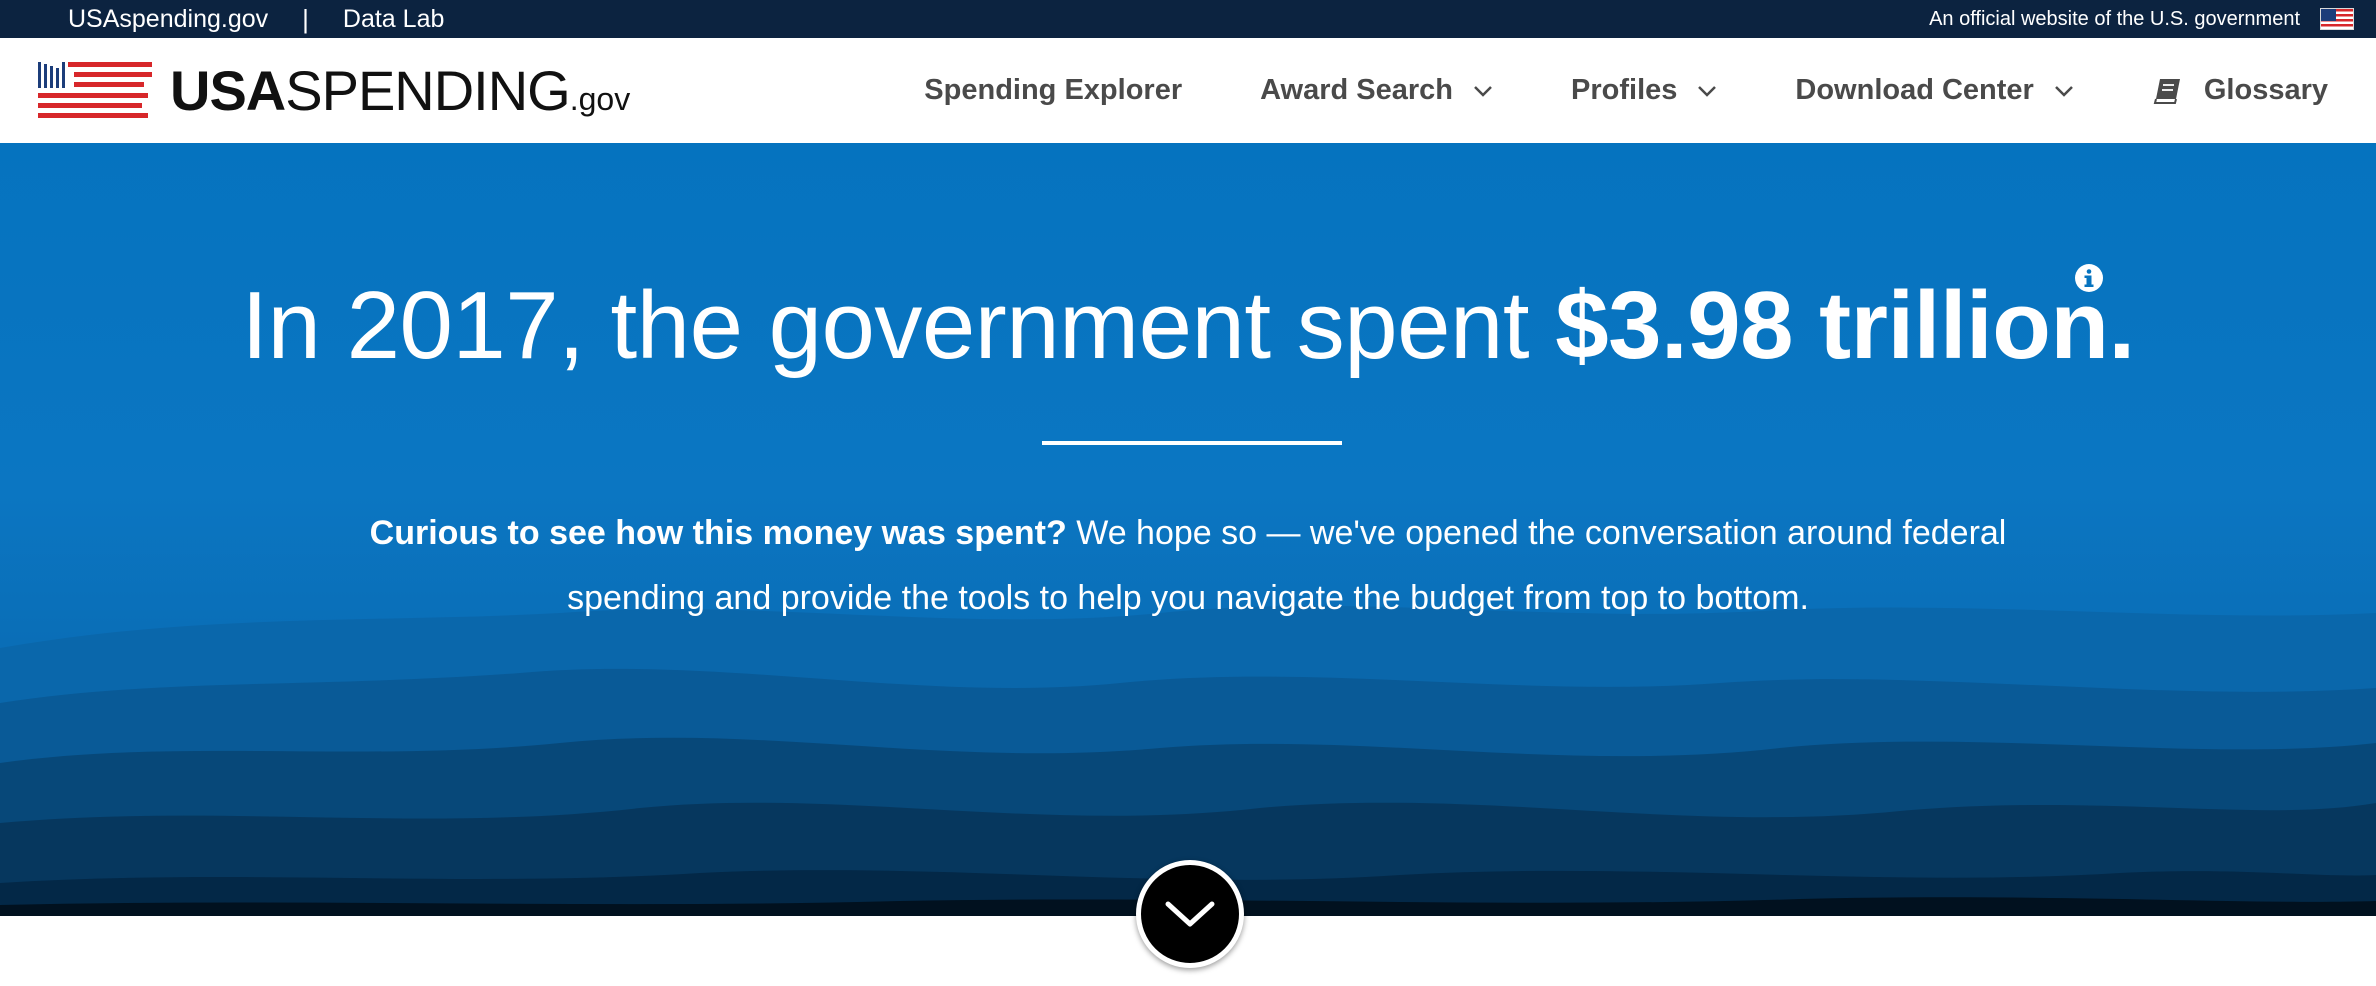 Image resolution: width=2376 pixels, height=986 pixels. Describe the element at coordinates (718, 533) in the screenshot. I see `hero-intro-bold: Curious to see how this money was spent?` at that location.